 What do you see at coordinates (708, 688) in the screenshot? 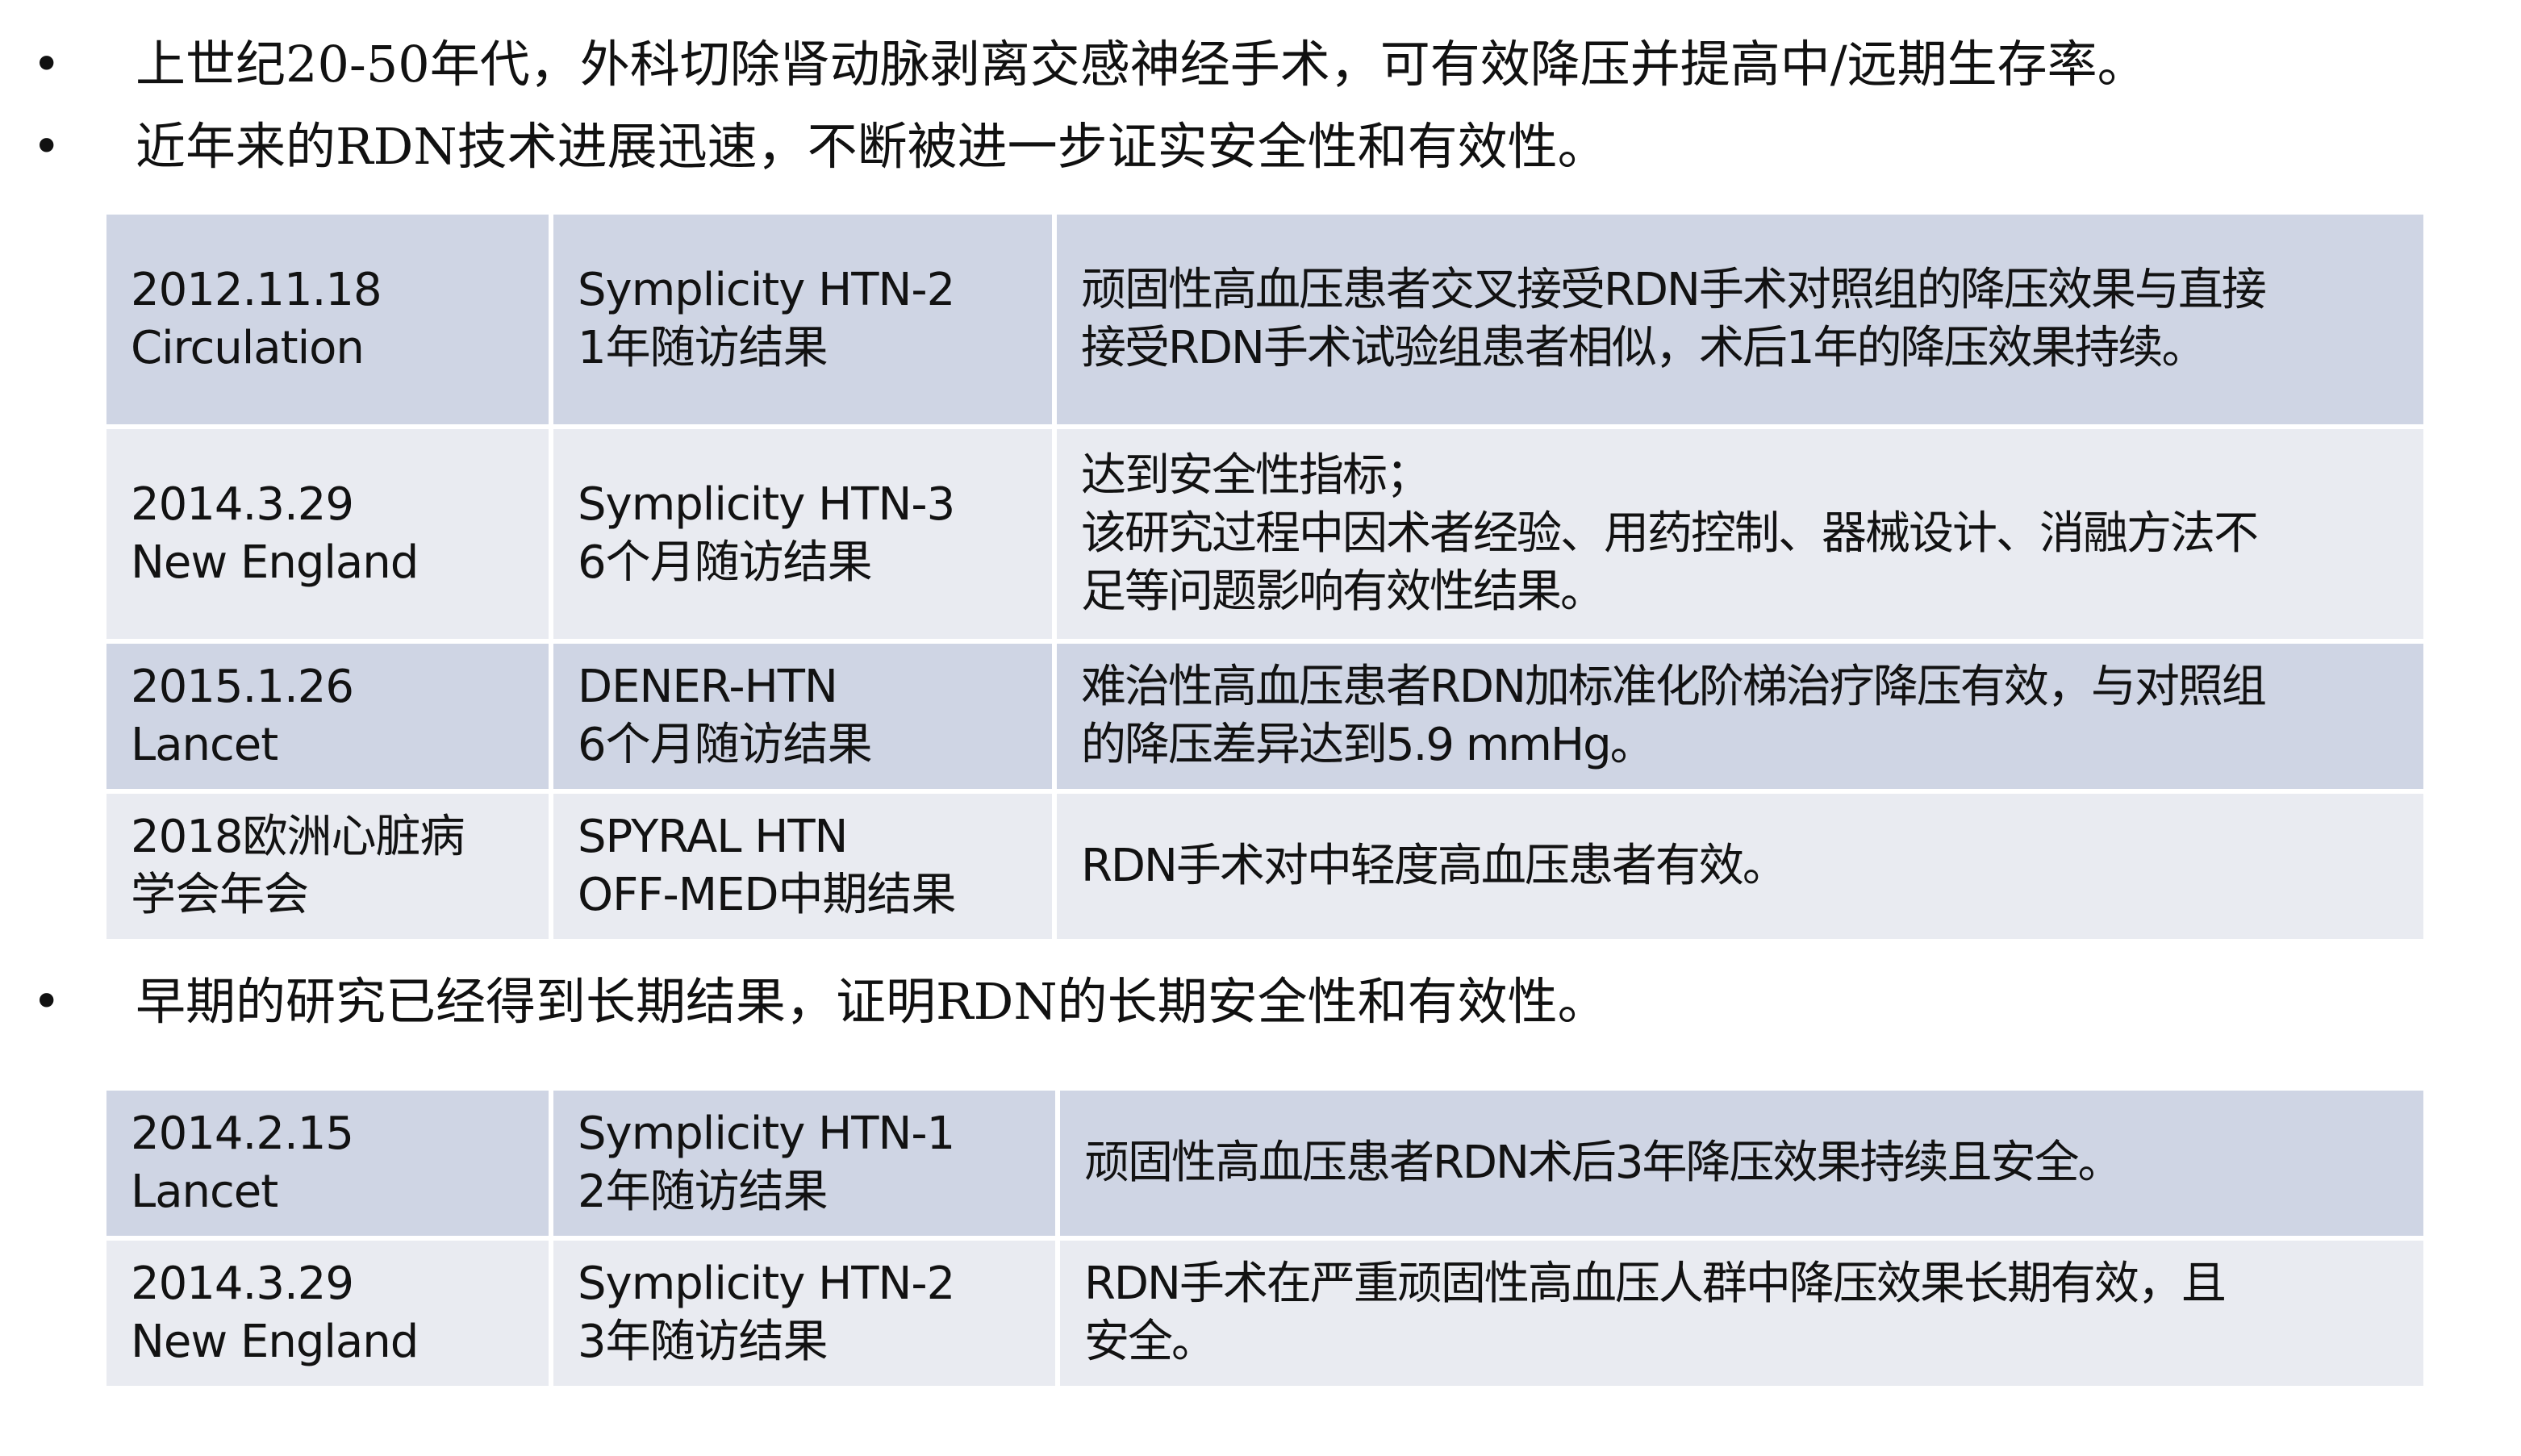
I see `cell-line: DENER-HTN` at bounding box center [708, 688].